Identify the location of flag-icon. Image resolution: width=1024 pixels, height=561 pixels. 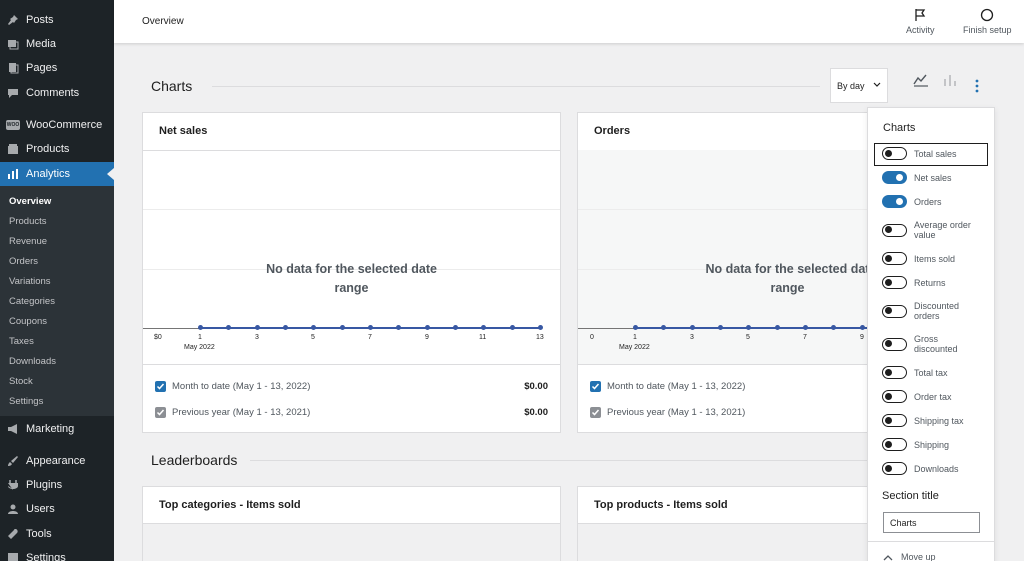
(920, 15).